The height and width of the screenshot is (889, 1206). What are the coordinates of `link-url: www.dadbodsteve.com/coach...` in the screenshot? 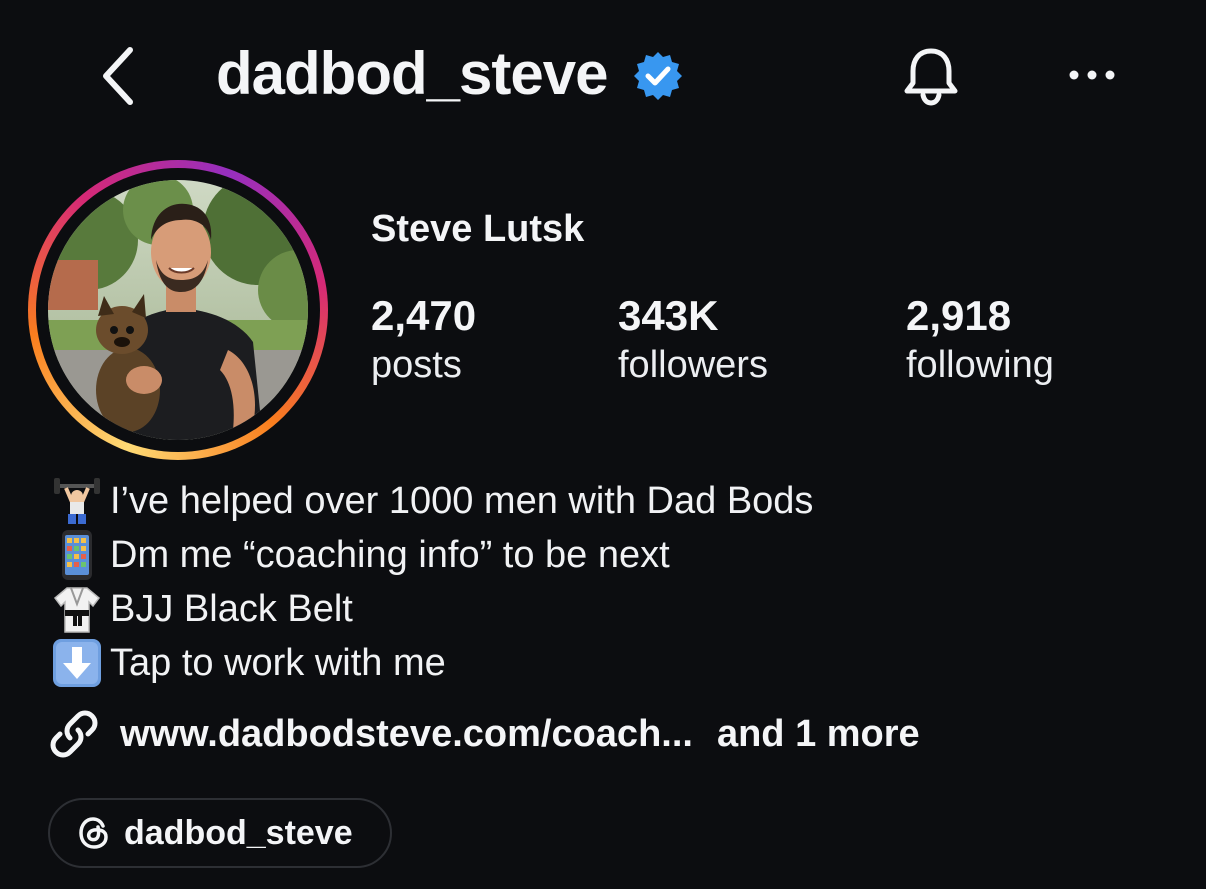 It's located at (406, 734).